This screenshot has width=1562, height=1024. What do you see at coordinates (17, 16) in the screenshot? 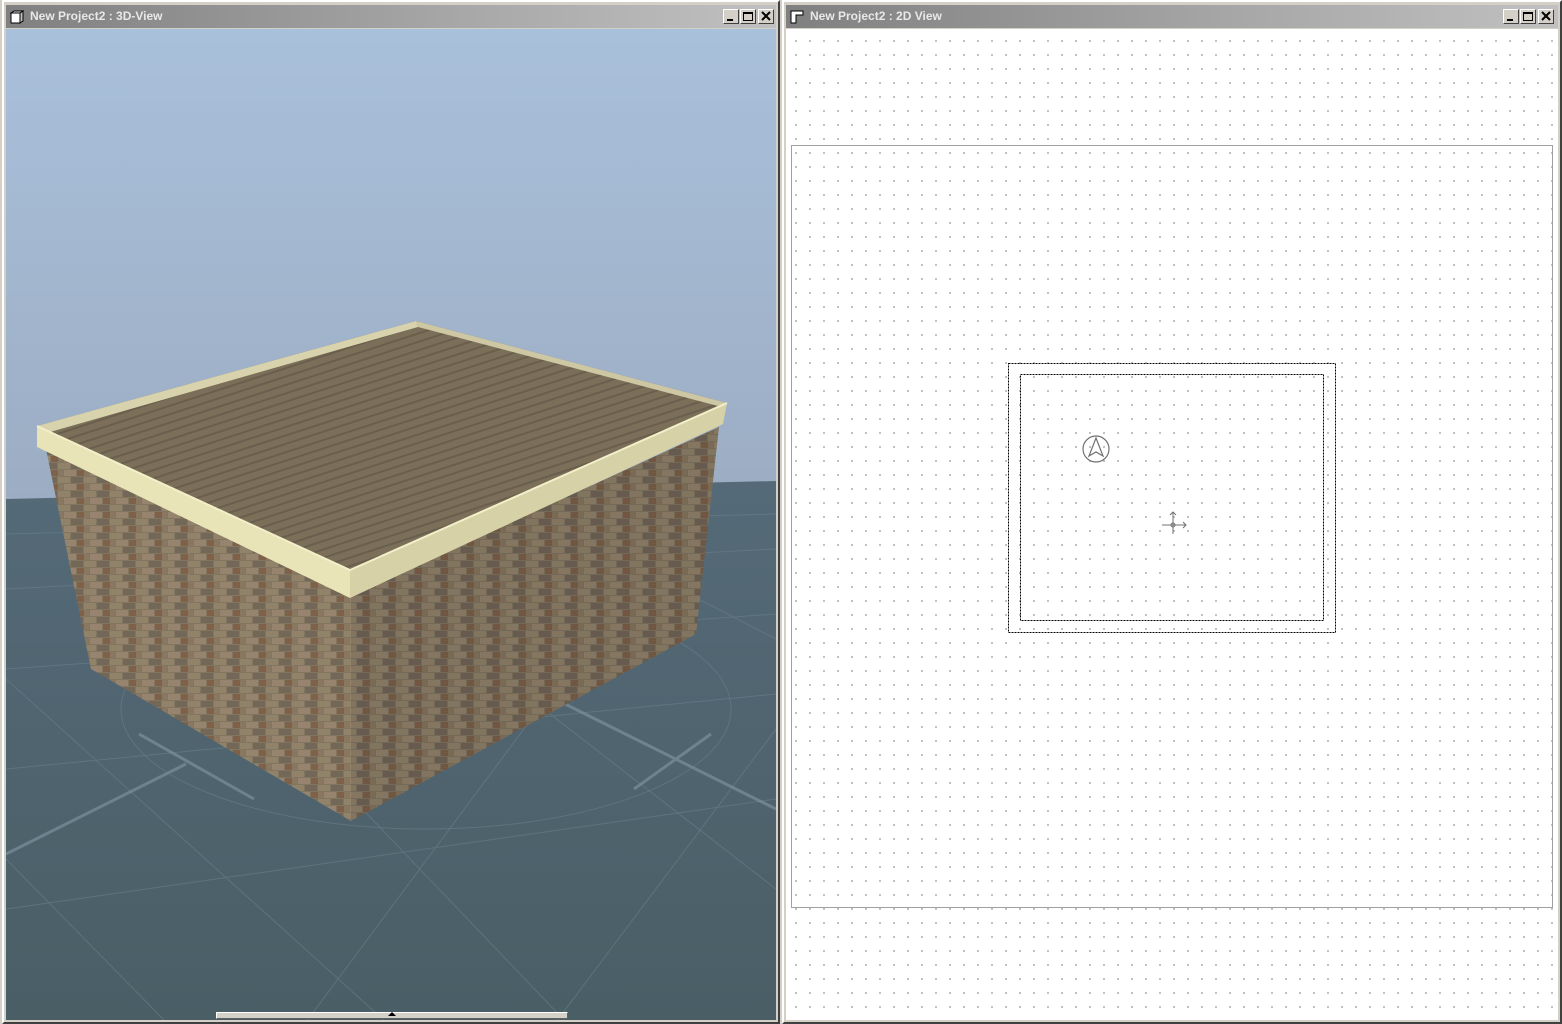
I see `3d-view-icon` at bounding box center [17, 16].